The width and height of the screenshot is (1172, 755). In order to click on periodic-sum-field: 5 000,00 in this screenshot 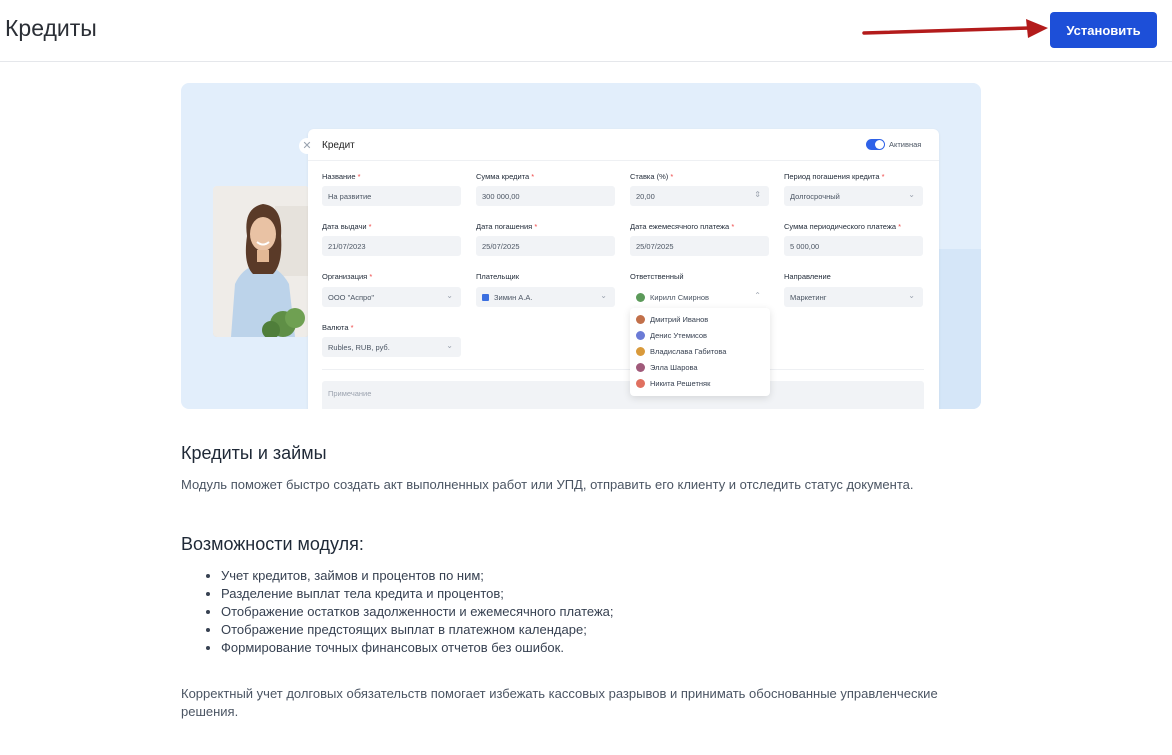, I will do `click(853, 246)`.